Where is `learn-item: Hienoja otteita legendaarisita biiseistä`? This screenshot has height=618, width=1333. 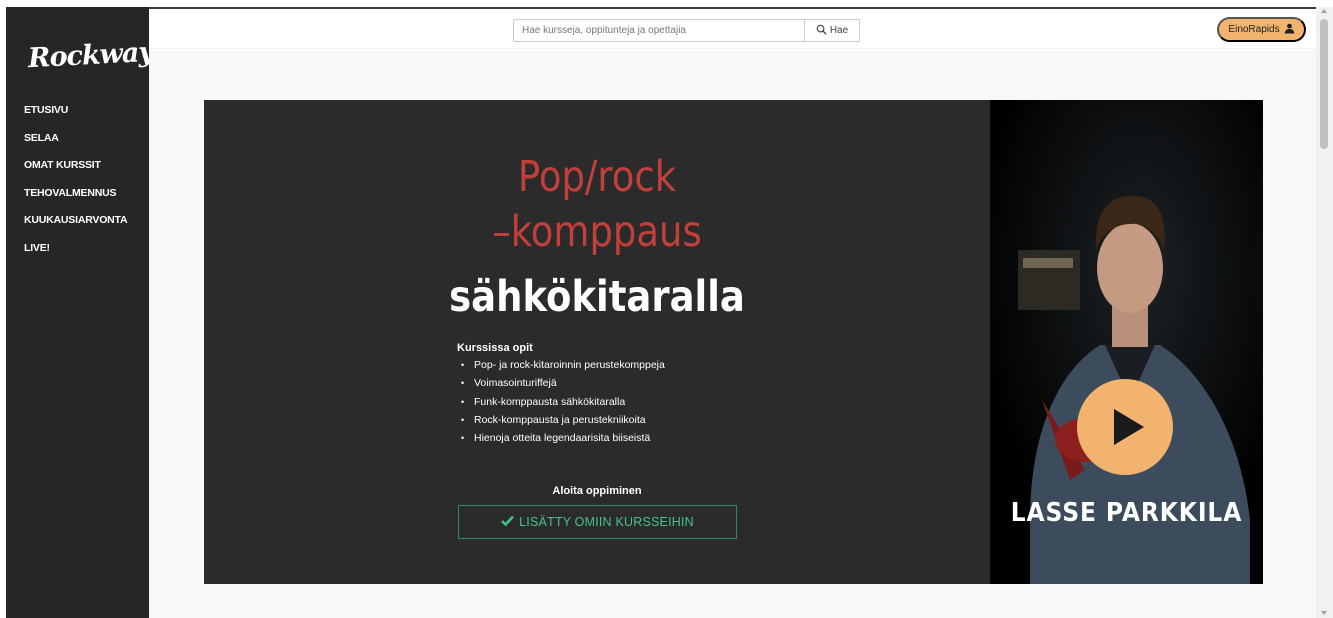 learn-item: Hienoja otteita legendaarisita biiseistä is located at coordinates (563, 440).